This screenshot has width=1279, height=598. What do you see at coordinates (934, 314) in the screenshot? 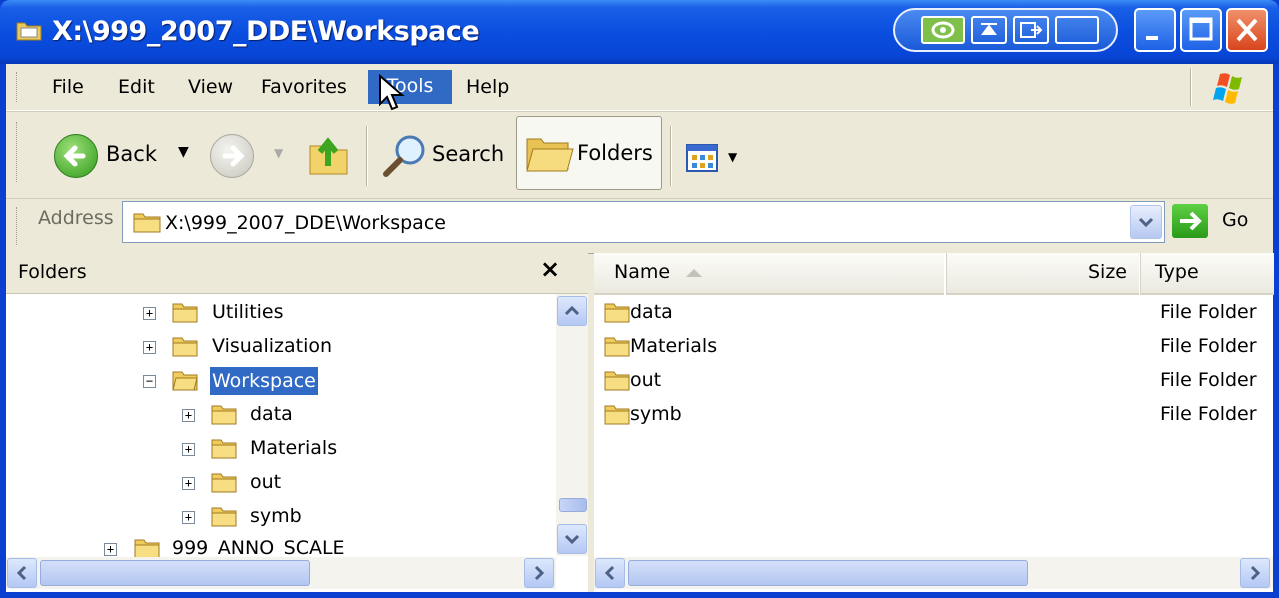
I see `list-item: data File Folder` at bounding box center [934, 314].